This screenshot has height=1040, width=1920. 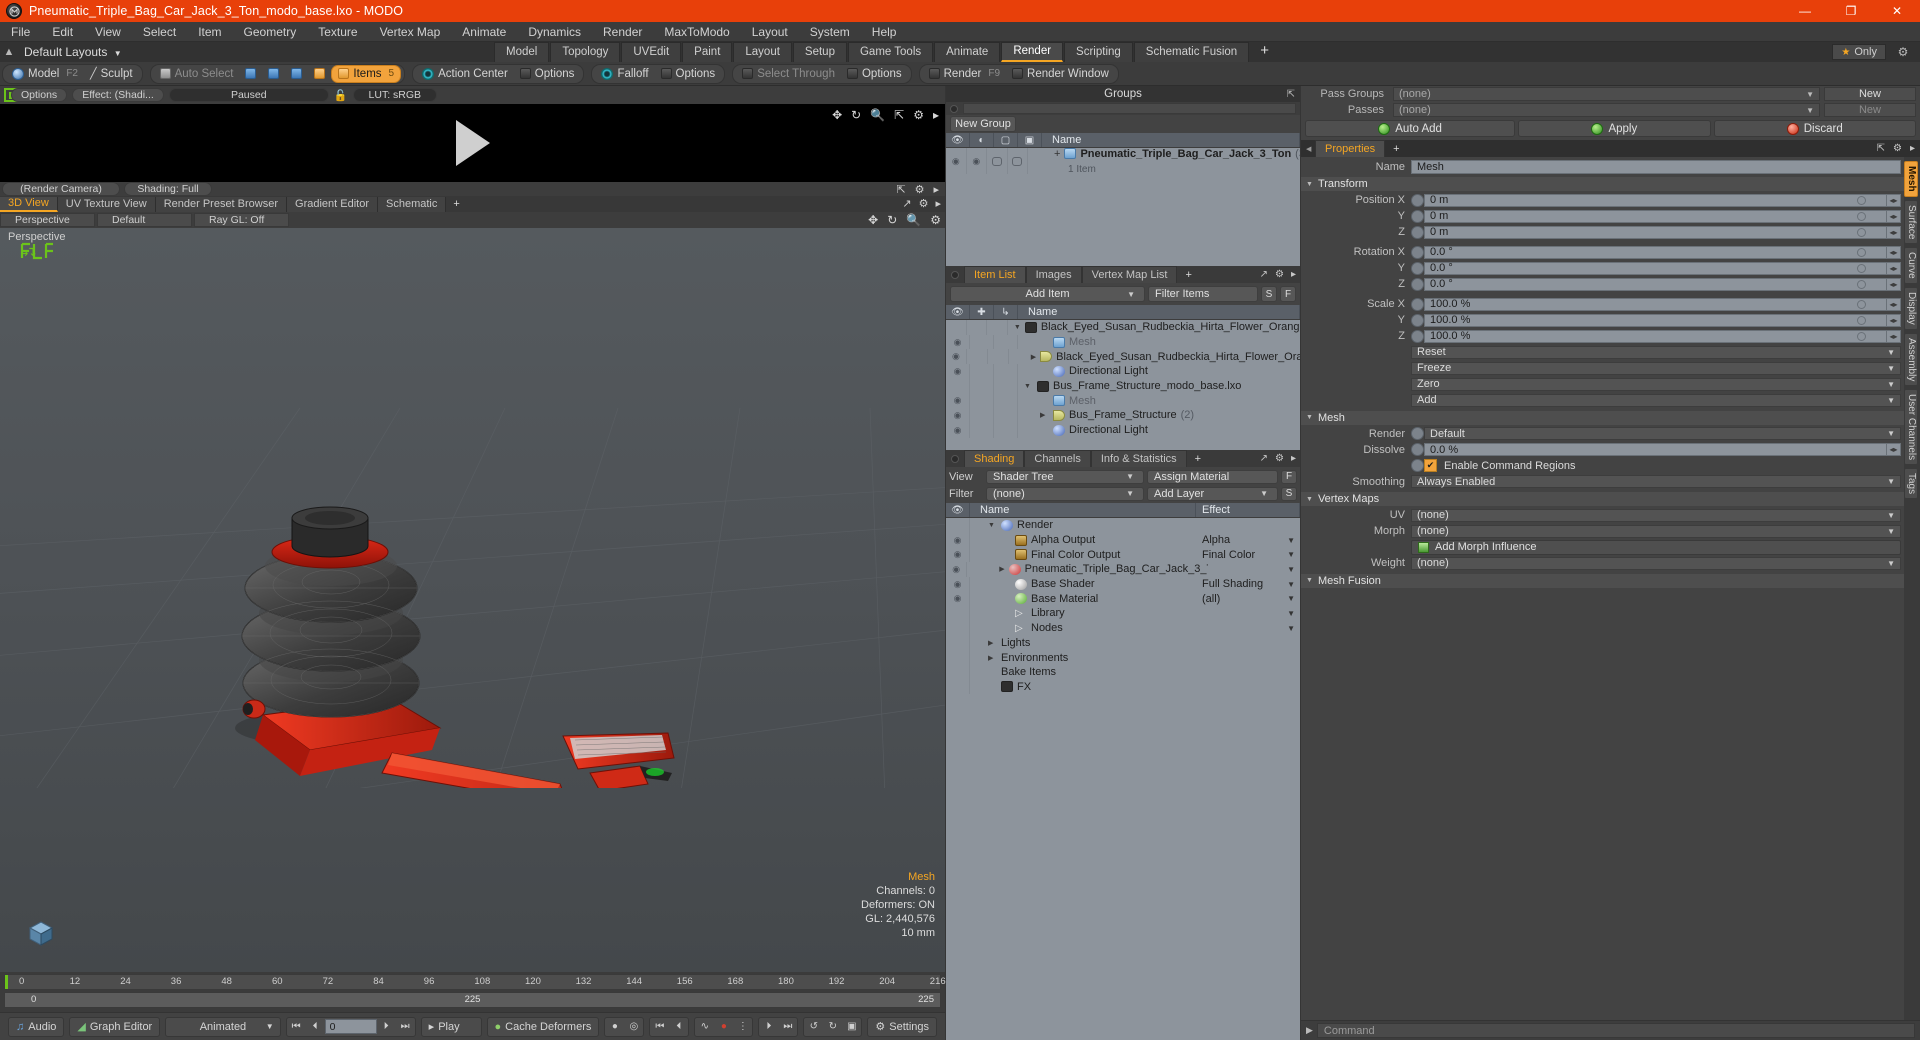 What do you see at coordinates (1417, 232) in the screenshot?
I see `position-z-knob` at bounding box center [1417, 232].